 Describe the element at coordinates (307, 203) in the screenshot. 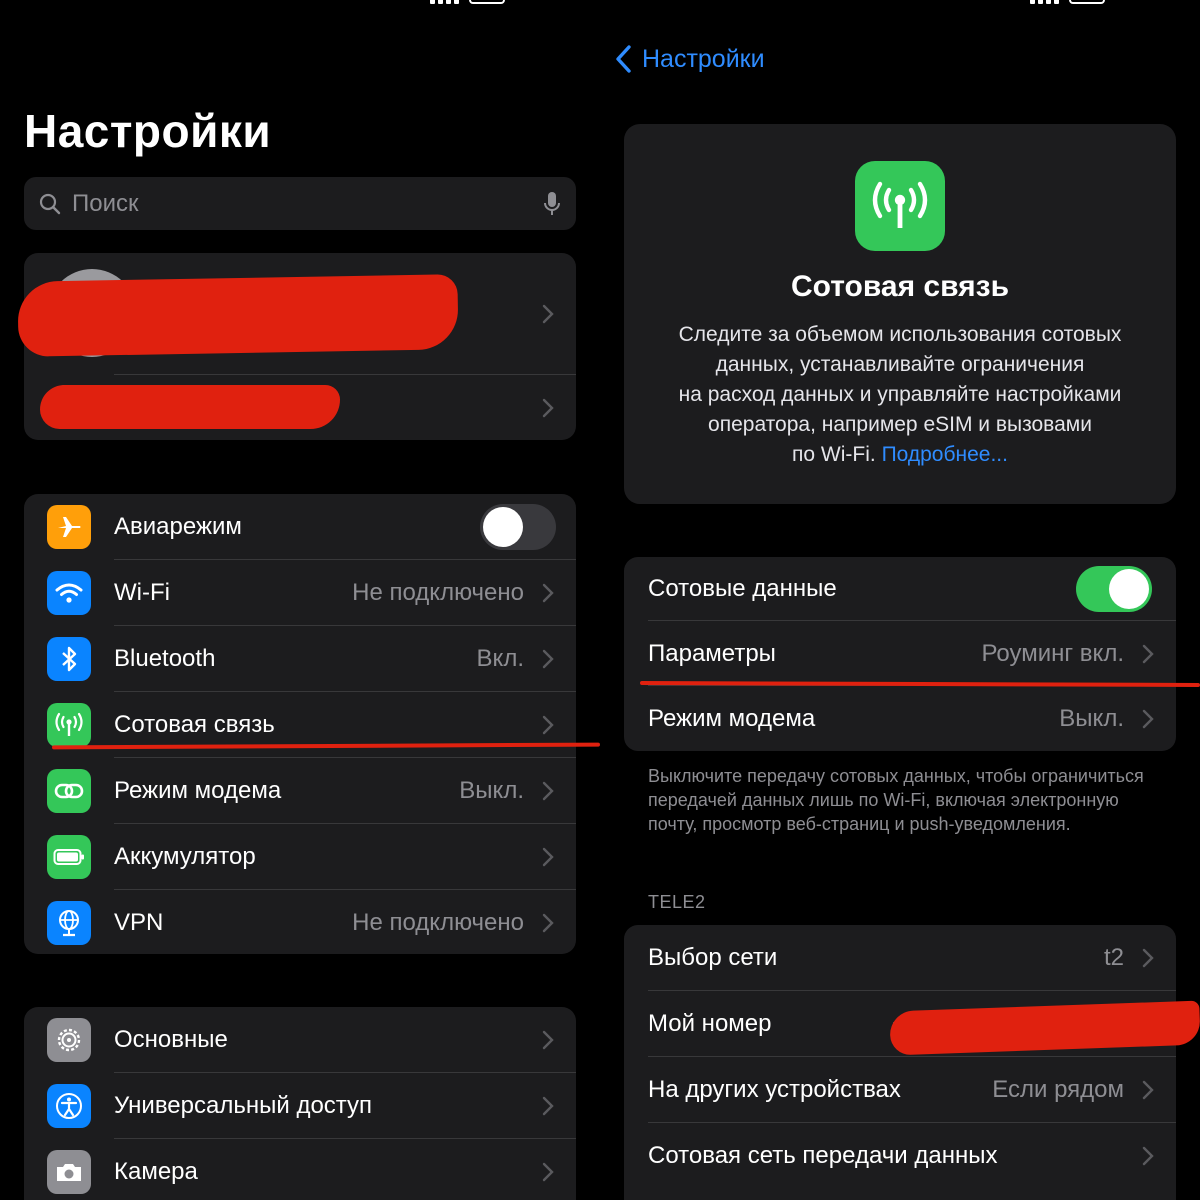

I see `search-input` at that location.